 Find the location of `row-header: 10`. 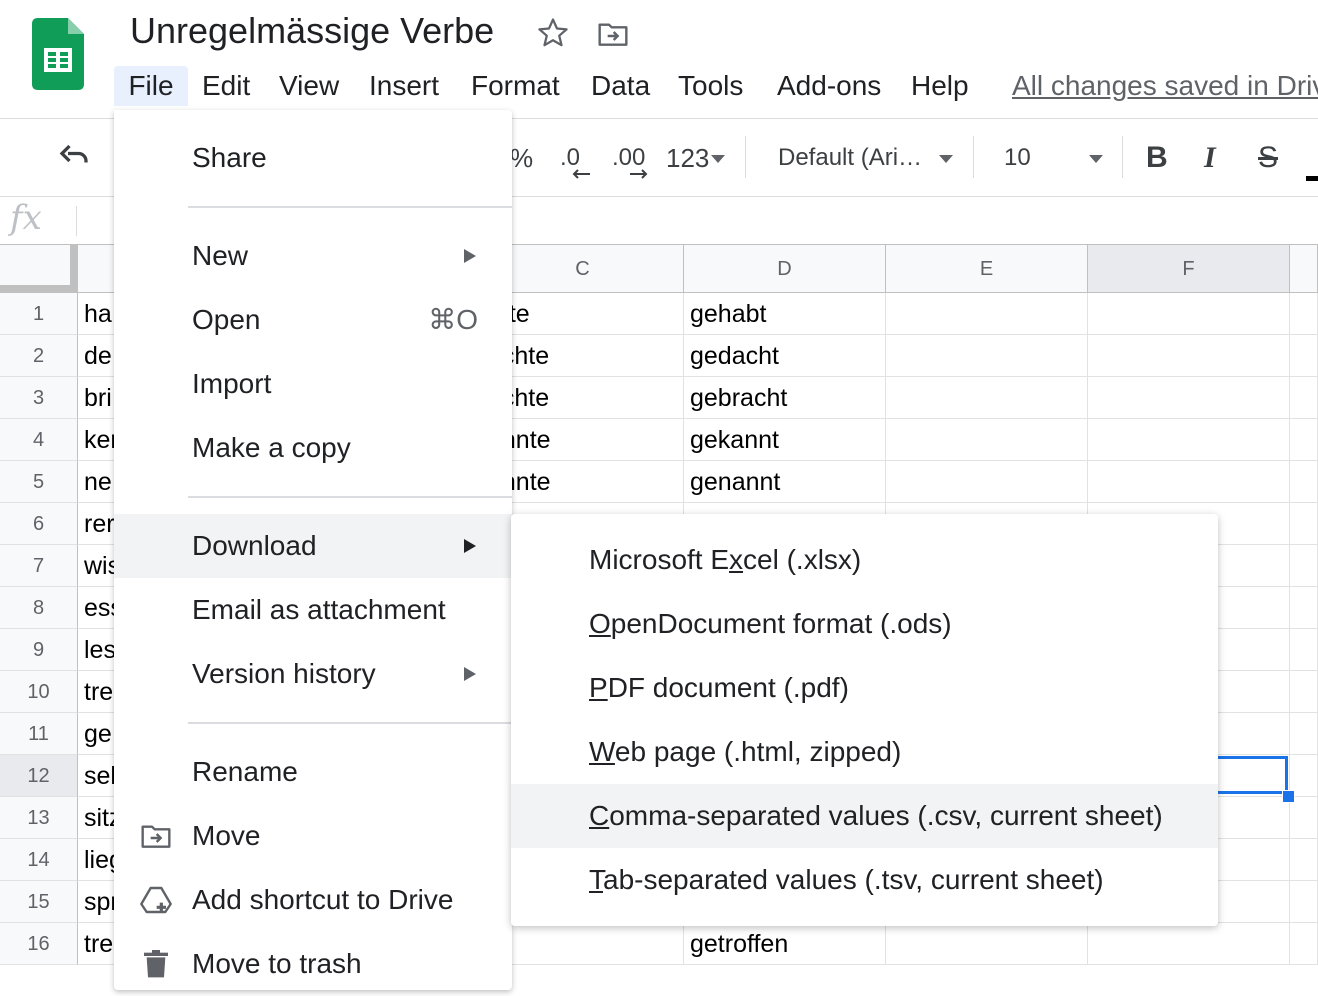

row-header: 10 is located at coordinates (39, 692).